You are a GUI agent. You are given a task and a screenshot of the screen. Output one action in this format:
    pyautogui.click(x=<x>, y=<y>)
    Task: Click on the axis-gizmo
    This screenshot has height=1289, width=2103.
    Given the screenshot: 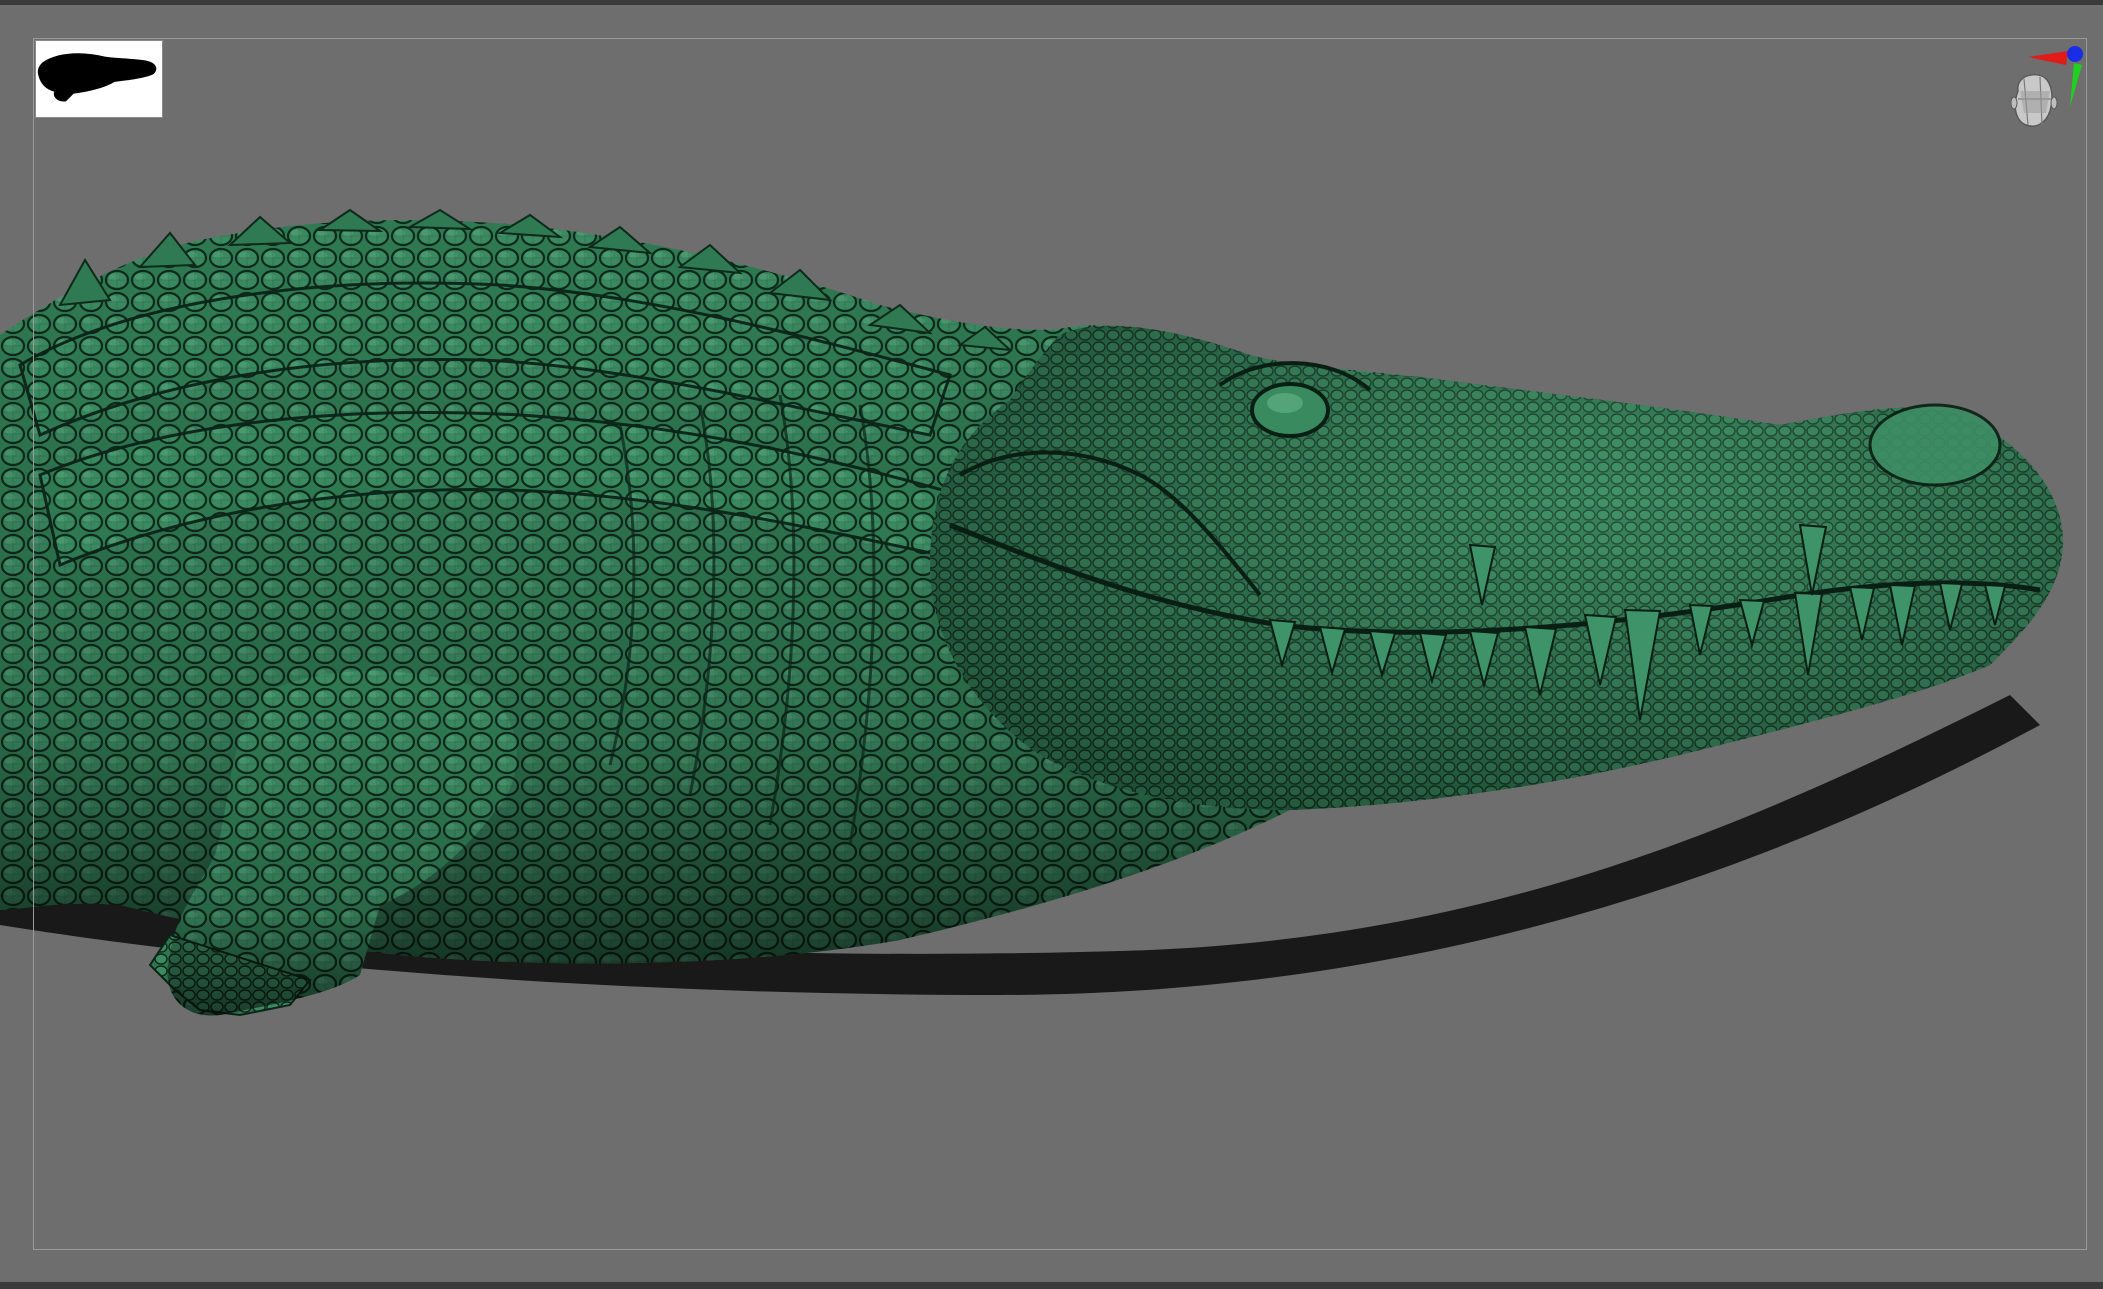 What is the action you would take?
    pyautogui.click(x=2035, y=97)
    